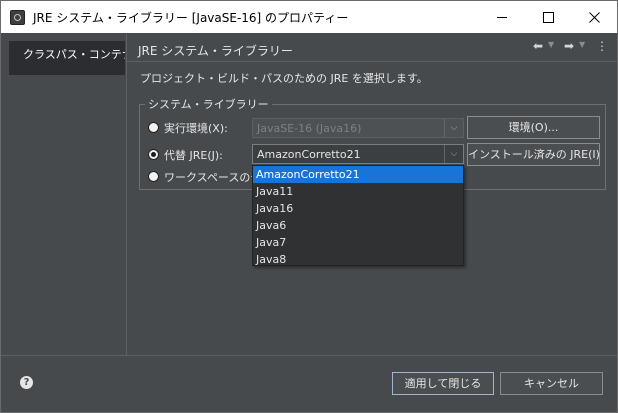  What do you see at coordinates (569, 46) in the screenshot?
I see `forward-arrow-icon: ➡` at bounding box center [569, 46].